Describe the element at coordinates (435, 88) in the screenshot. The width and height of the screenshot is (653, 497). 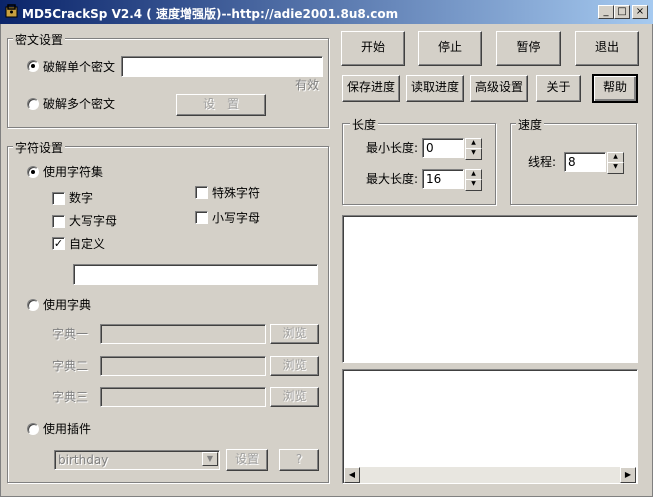
I see `load-progress-button: 读取进度` at that location.